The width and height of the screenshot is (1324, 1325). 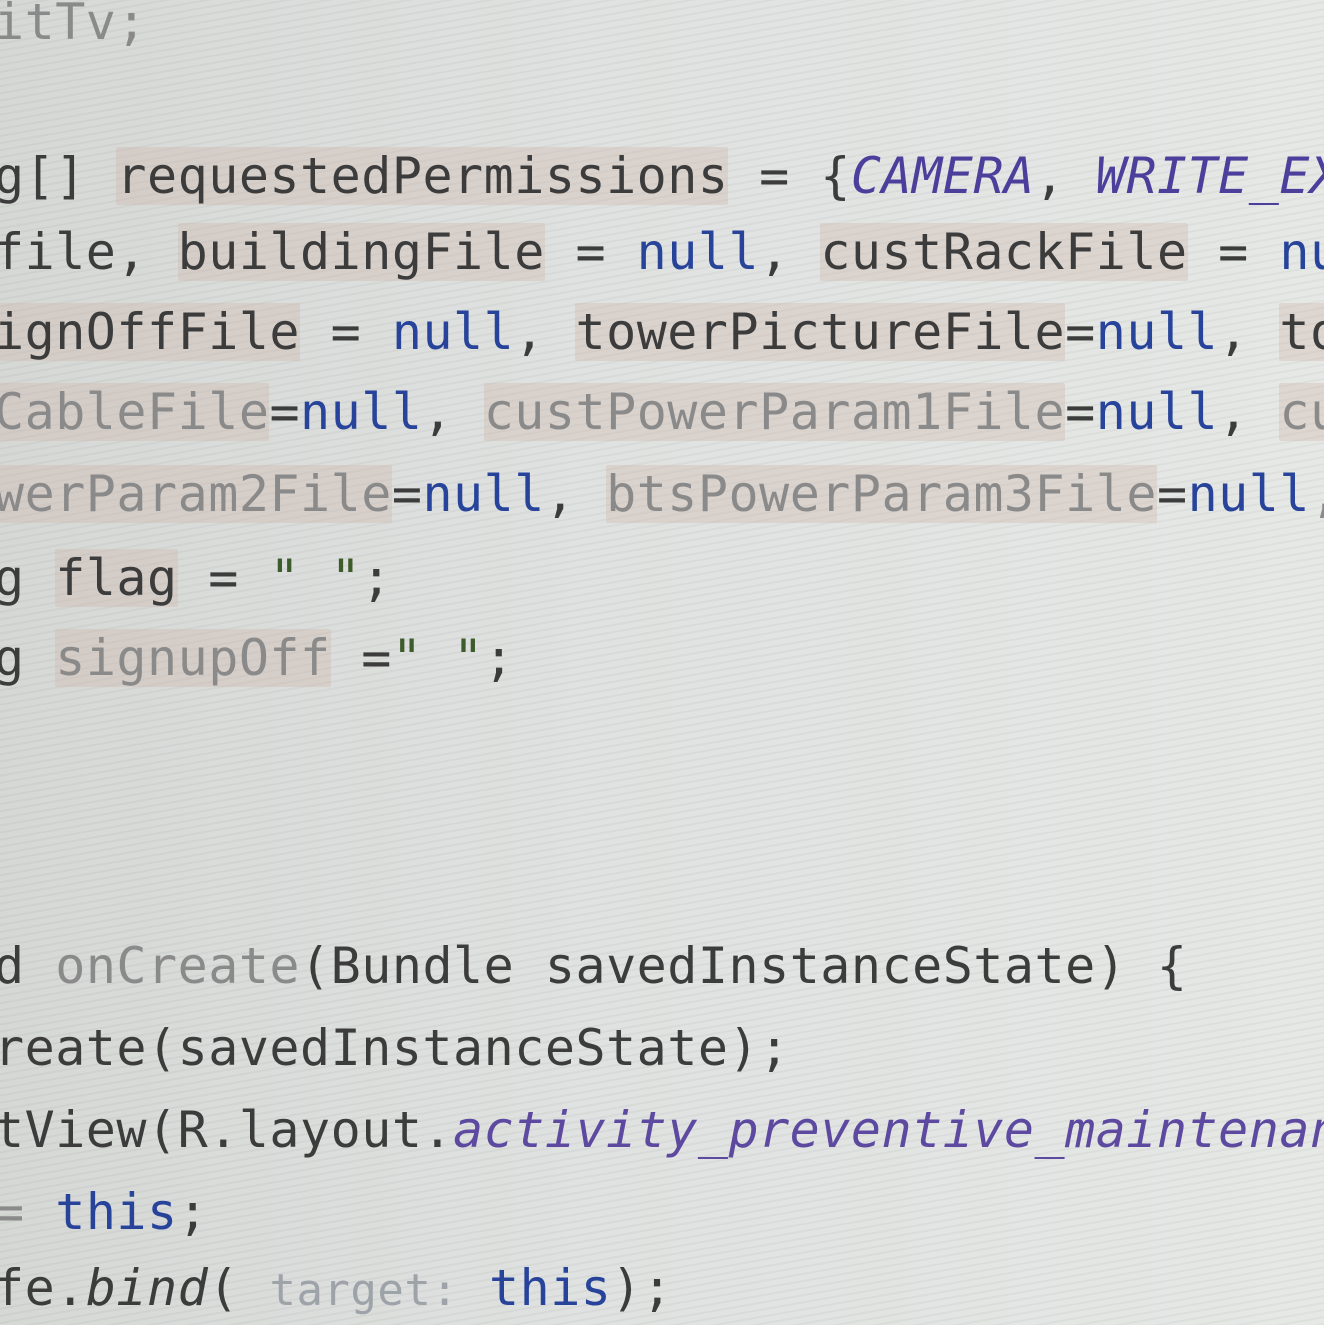 I want to click on code-token: custRackFile, so click(x=1004, y=252).